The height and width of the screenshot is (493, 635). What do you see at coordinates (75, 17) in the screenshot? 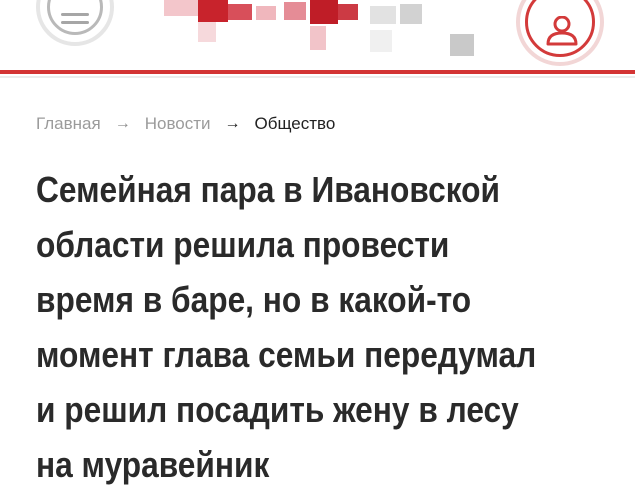
I see `hamburger-menu-icon` at bounding box center [75, 17].